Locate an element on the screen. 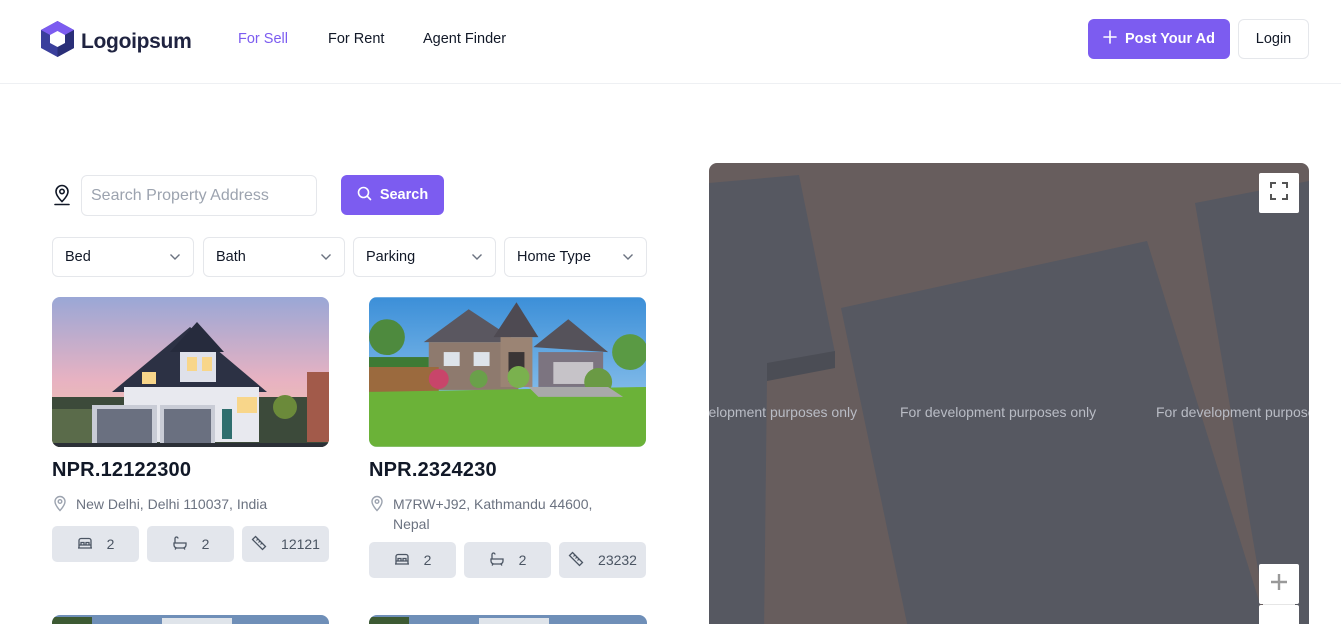 The height and width of the screenshot is (624, 1341). nav-agent-finder: Agent Finder is located at coordinates (464, 39).